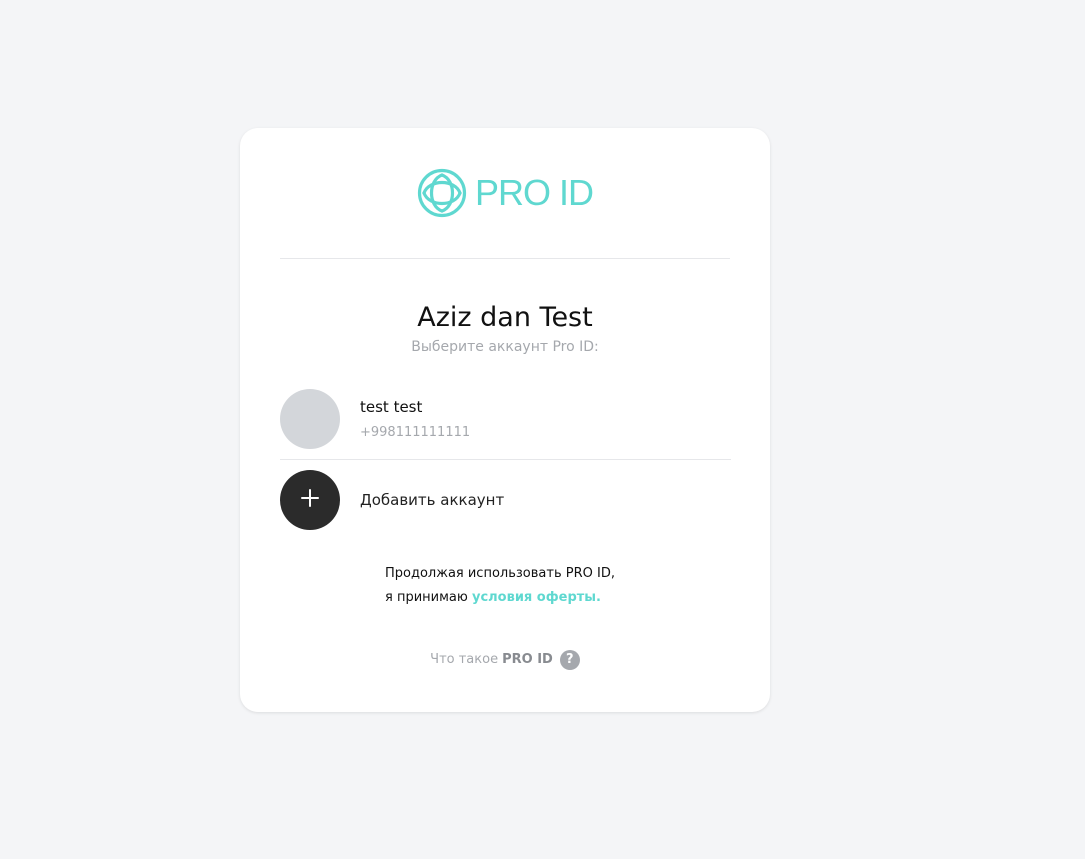 This screenshot has width=1085, height=859. What do you see at coordinates (505, 258) in the screenshot?
I see `header-divider` at bounding box center [505, 258].